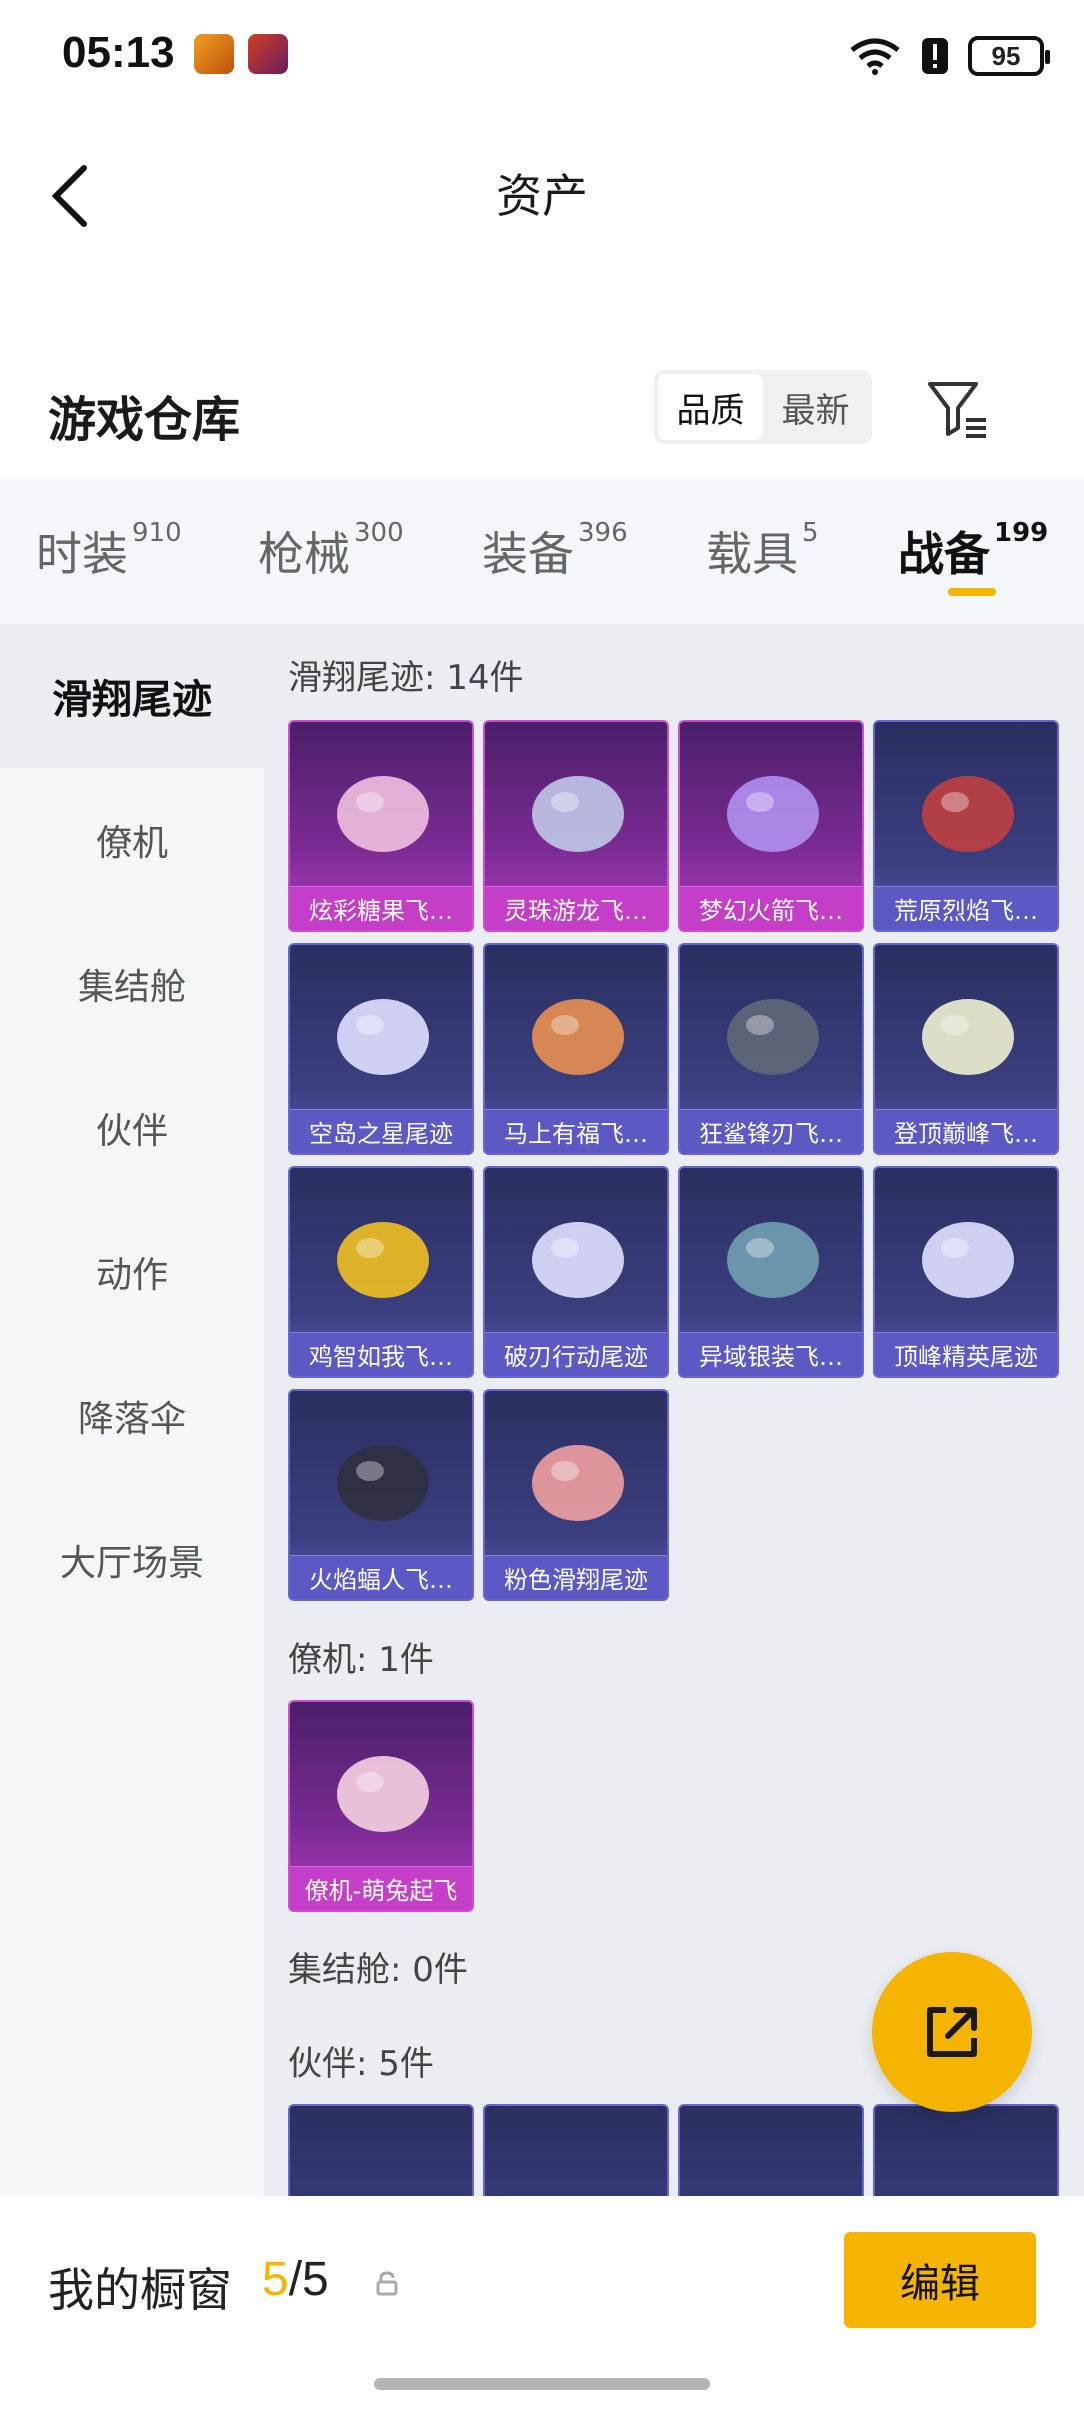 This screenshot has width=1084, height=2412. I want to click on side-item-glide-trail: 滑翔尾迹, so click(132, 696).